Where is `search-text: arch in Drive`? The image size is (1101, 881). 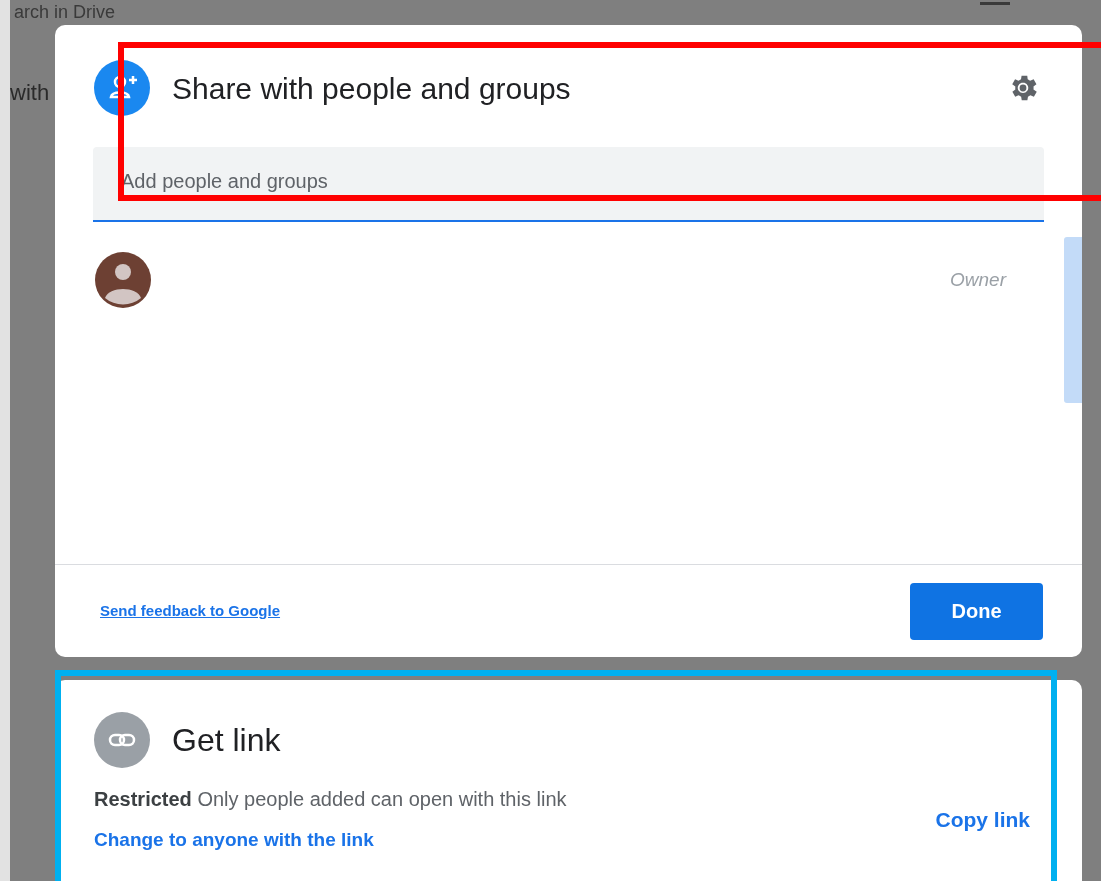 search-text: arch in Drive is located at coordinates (65, 12).